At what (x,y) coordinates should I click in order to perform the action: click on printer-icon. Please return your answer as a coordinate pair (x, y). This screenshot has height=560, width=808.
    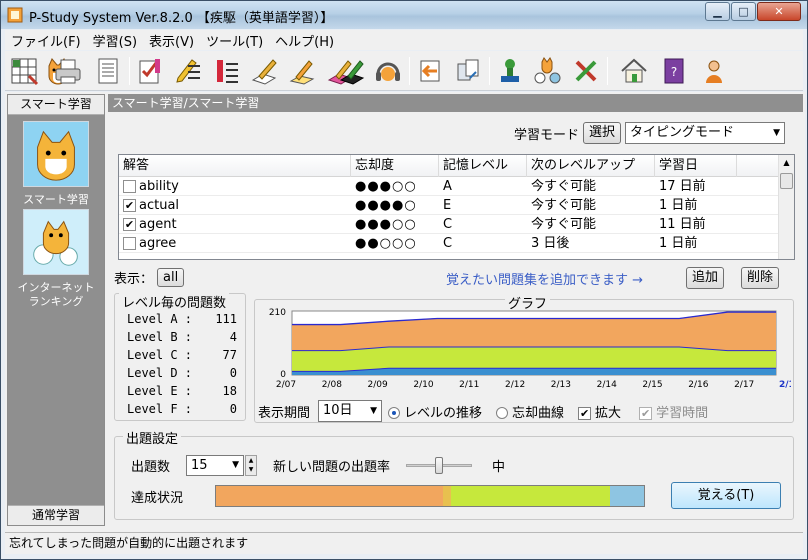
    Looking at the image, I should click on (68, 71).